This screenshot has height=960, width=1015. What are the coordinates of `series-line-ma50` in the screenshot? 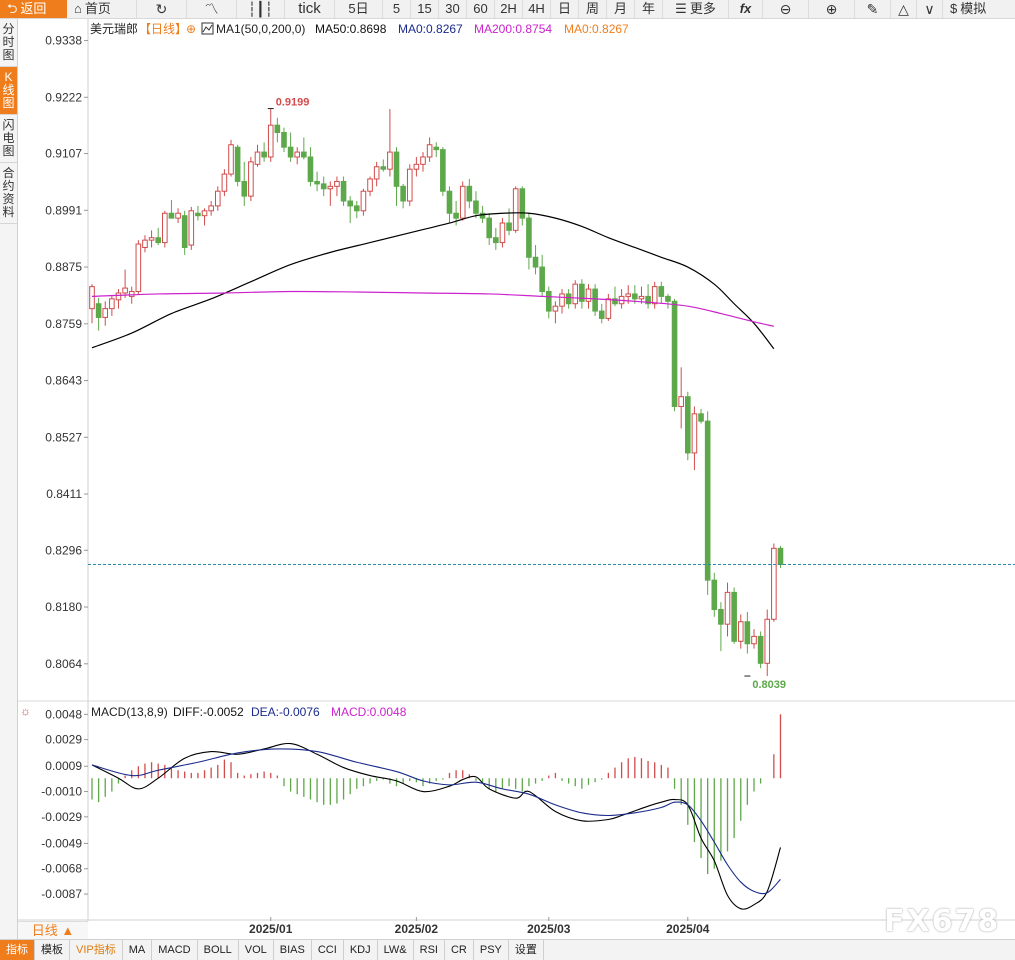 It's located at (433, 281).